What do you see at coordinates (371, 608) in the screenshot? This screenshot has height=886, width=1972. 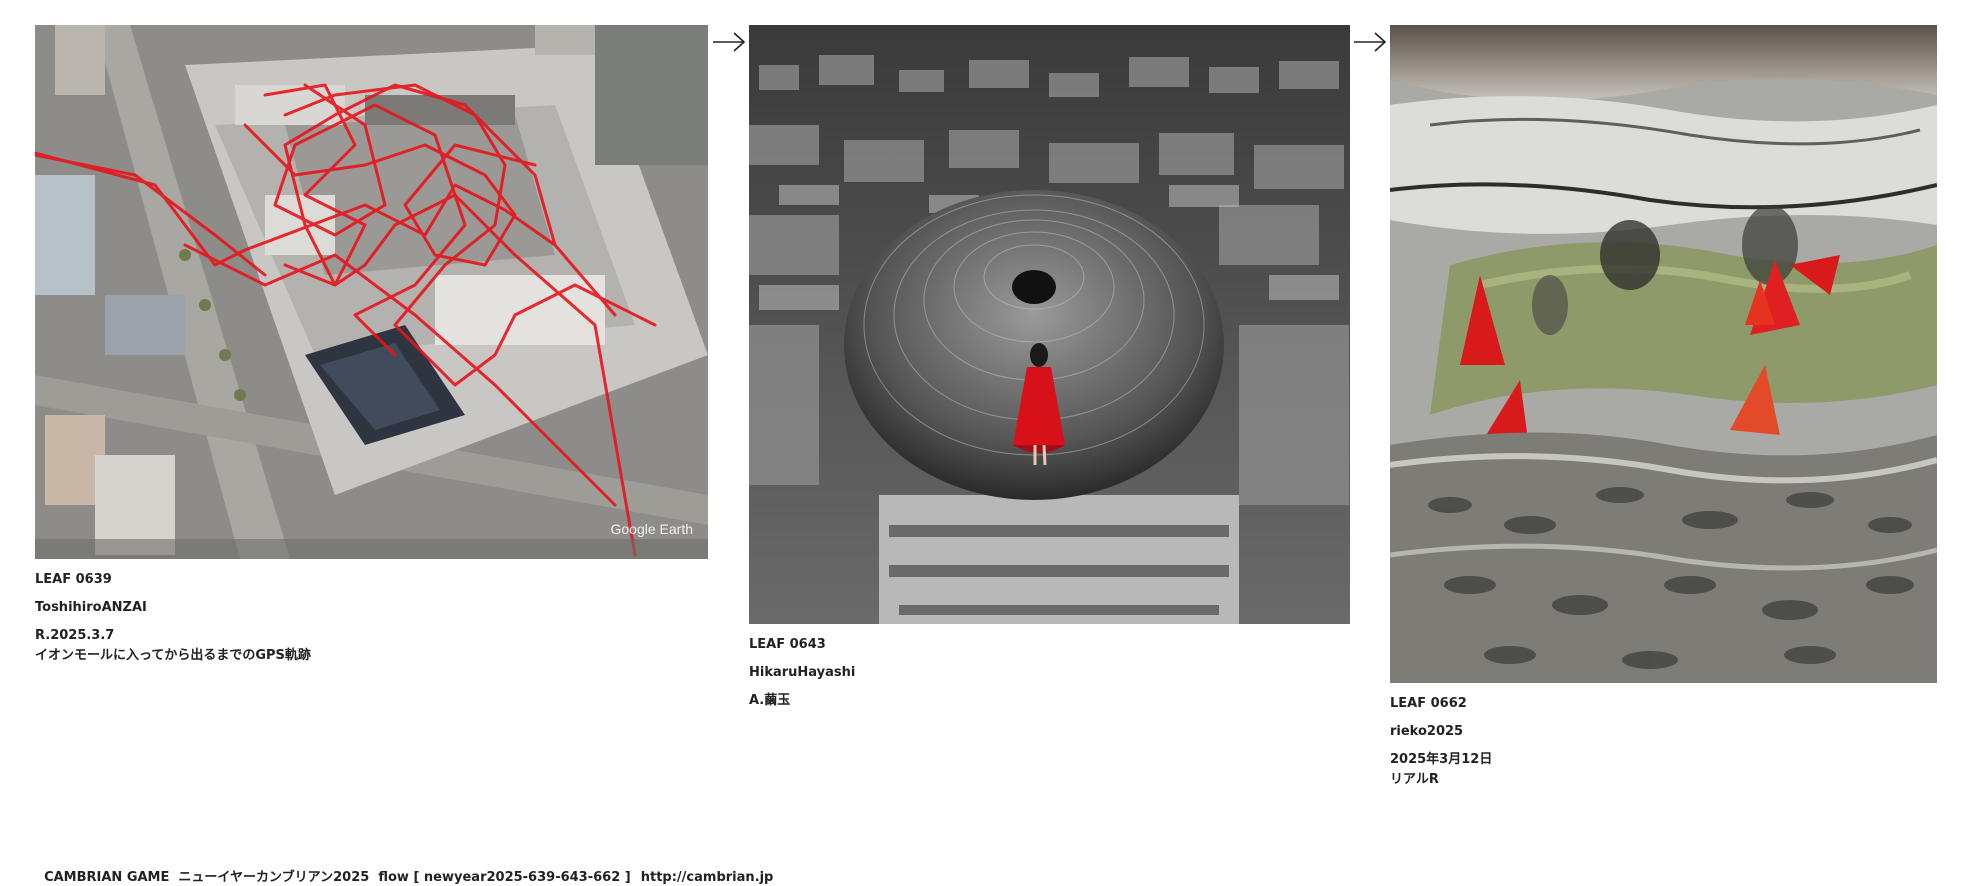 I see `leaf-author: ToshihiroANZAI` at bounding box center [371, 608].